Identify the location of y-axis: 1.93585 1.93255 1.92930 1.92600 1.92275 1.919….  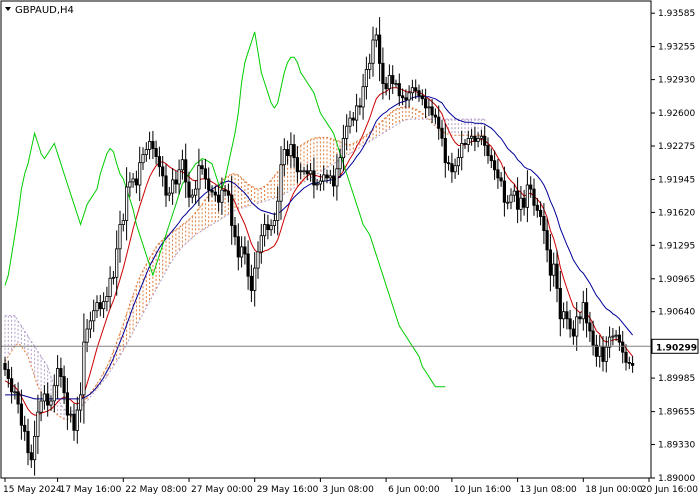
(673, 246).